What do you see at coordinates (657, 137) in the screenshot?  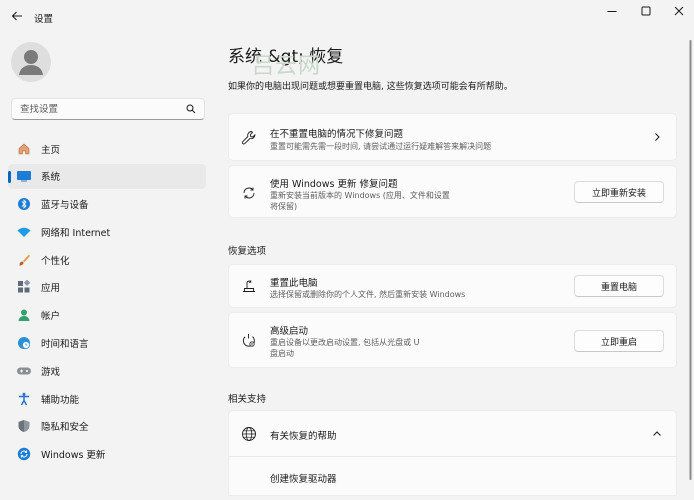 I see `chevron-right-icon` at bounding box center [657, 137].